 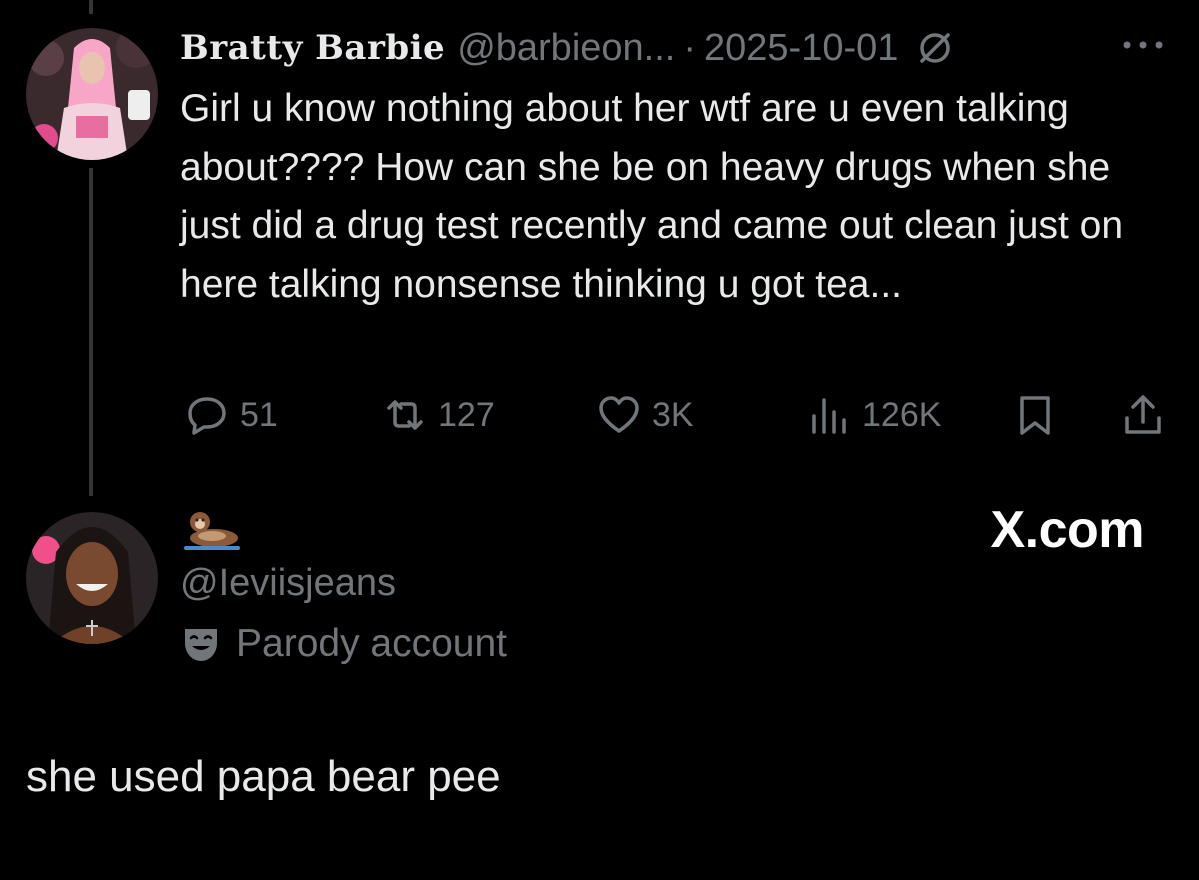 What do you see at coordinates (1067, 530) in the screenshot?
I see `watermark: X.com` at bounding box center [1067, 530].